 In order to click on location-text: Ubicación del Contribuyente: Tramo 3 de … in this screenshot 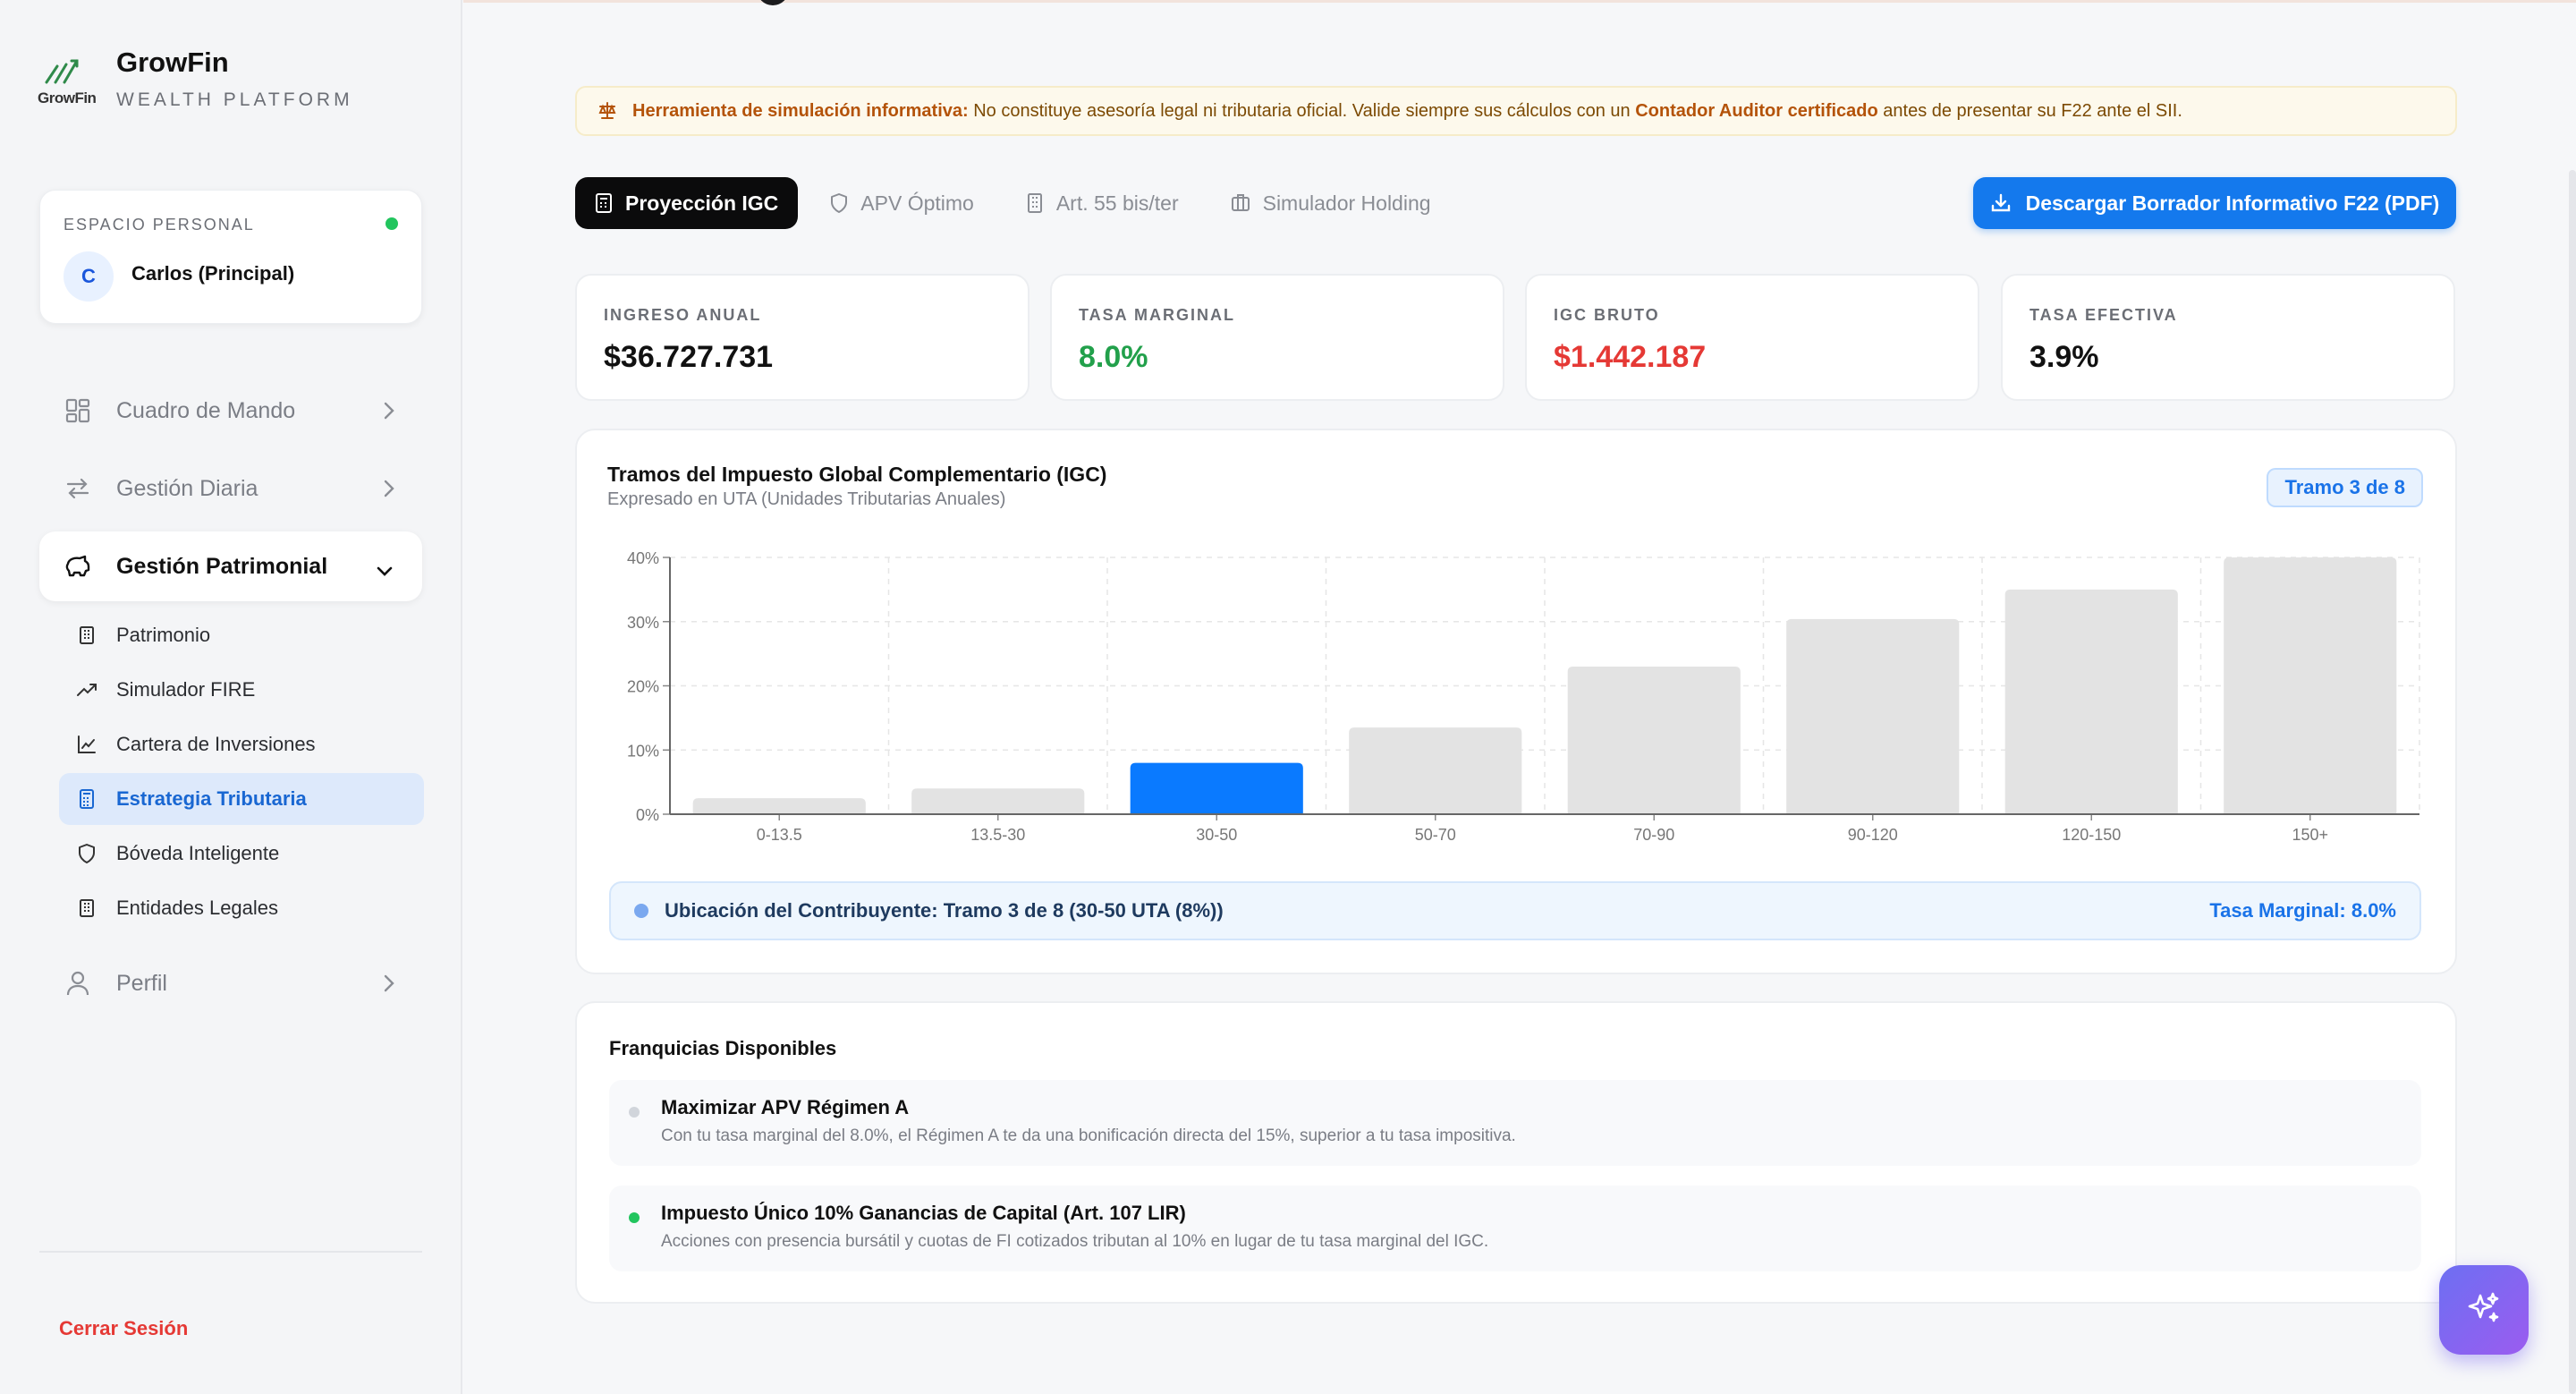, I will do `click(944, 910)`.